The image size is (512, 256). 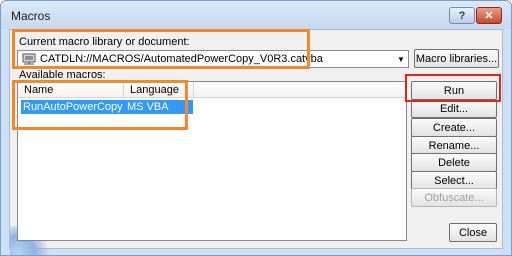 I want to click on window-title: Macros, so click(x=31, y=16).